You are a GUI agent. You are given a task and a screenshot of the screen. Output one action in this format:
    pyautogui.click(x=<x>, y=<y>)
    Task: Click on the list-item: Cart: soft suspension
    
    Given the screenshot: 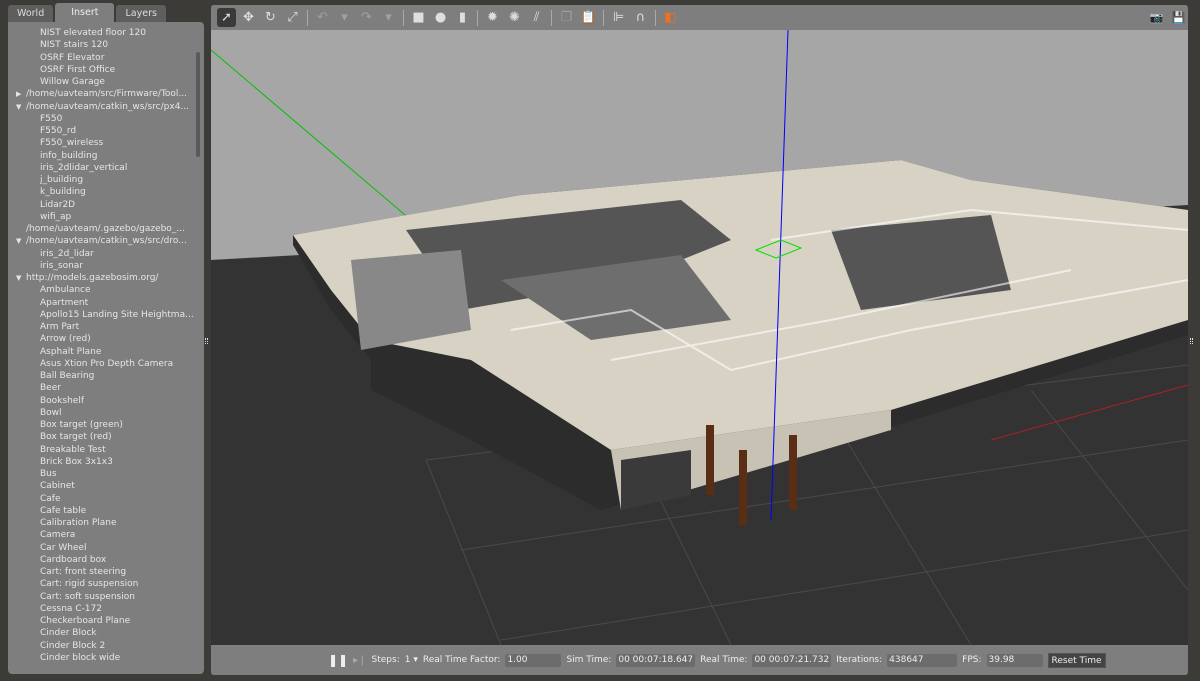 What is the action you would take?
    pyautogui.click(x=106, y=597)
    